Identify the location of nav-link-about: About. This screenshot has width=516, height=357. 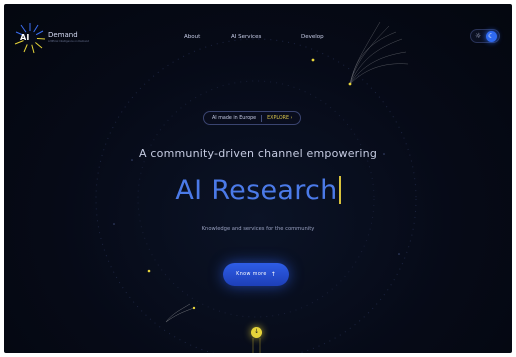
(192, 37).